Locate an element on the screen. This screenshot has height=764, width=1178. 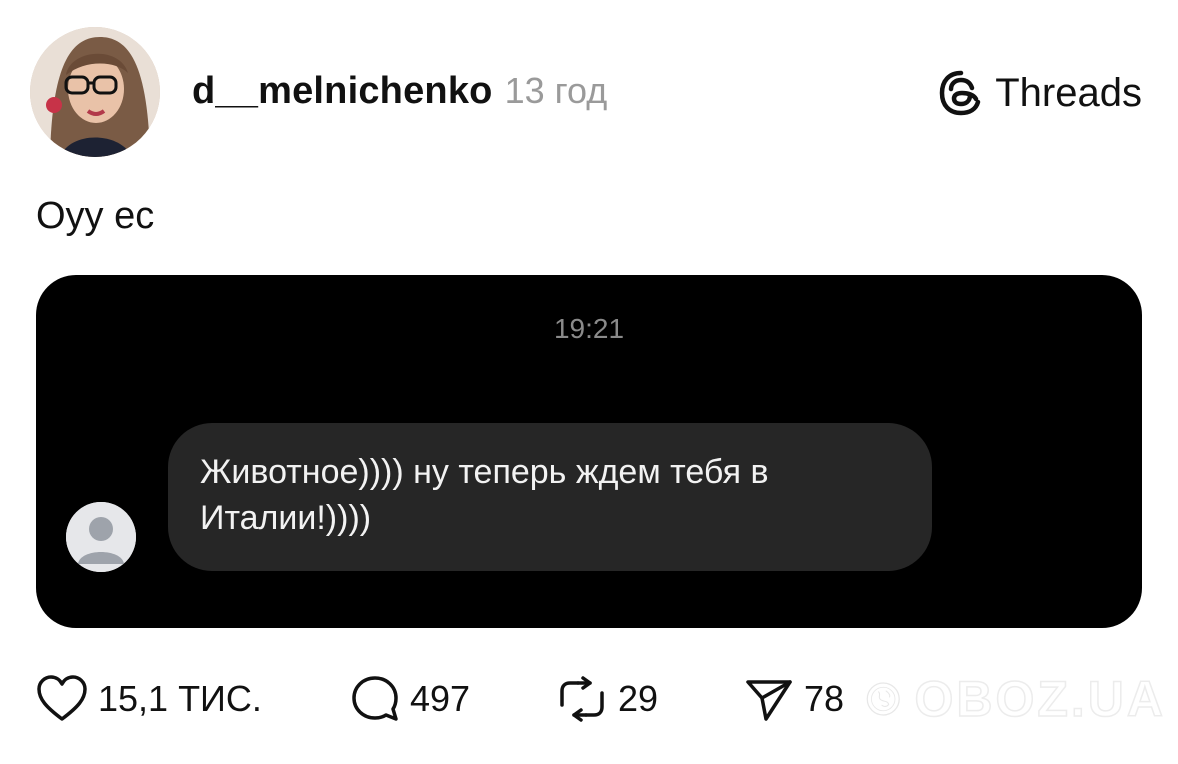
avatar-photo is located at coordinates (95, 92).